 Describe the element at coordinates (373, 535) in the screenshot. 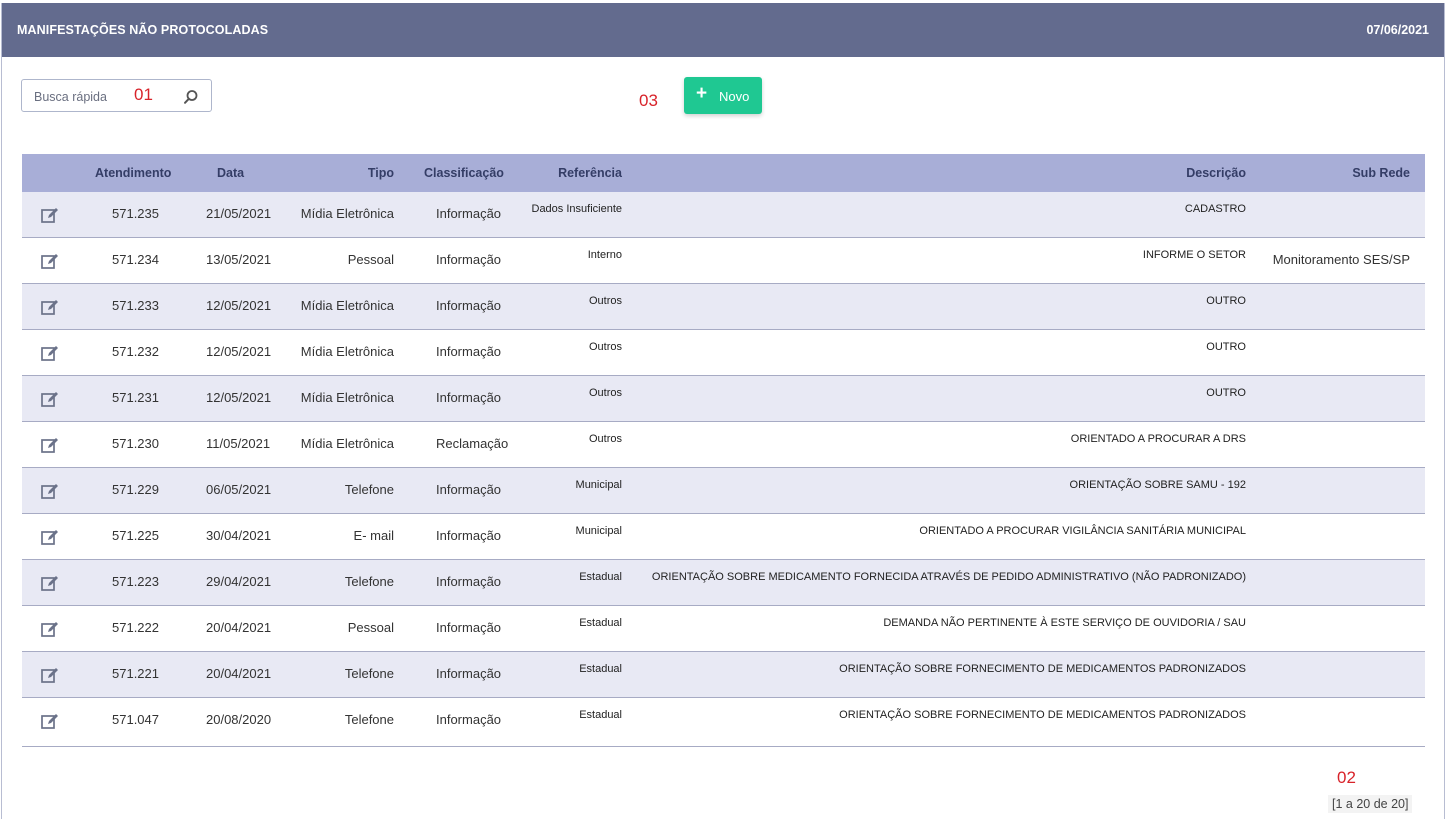

I see `cell-tipo: E- mail` at that location.